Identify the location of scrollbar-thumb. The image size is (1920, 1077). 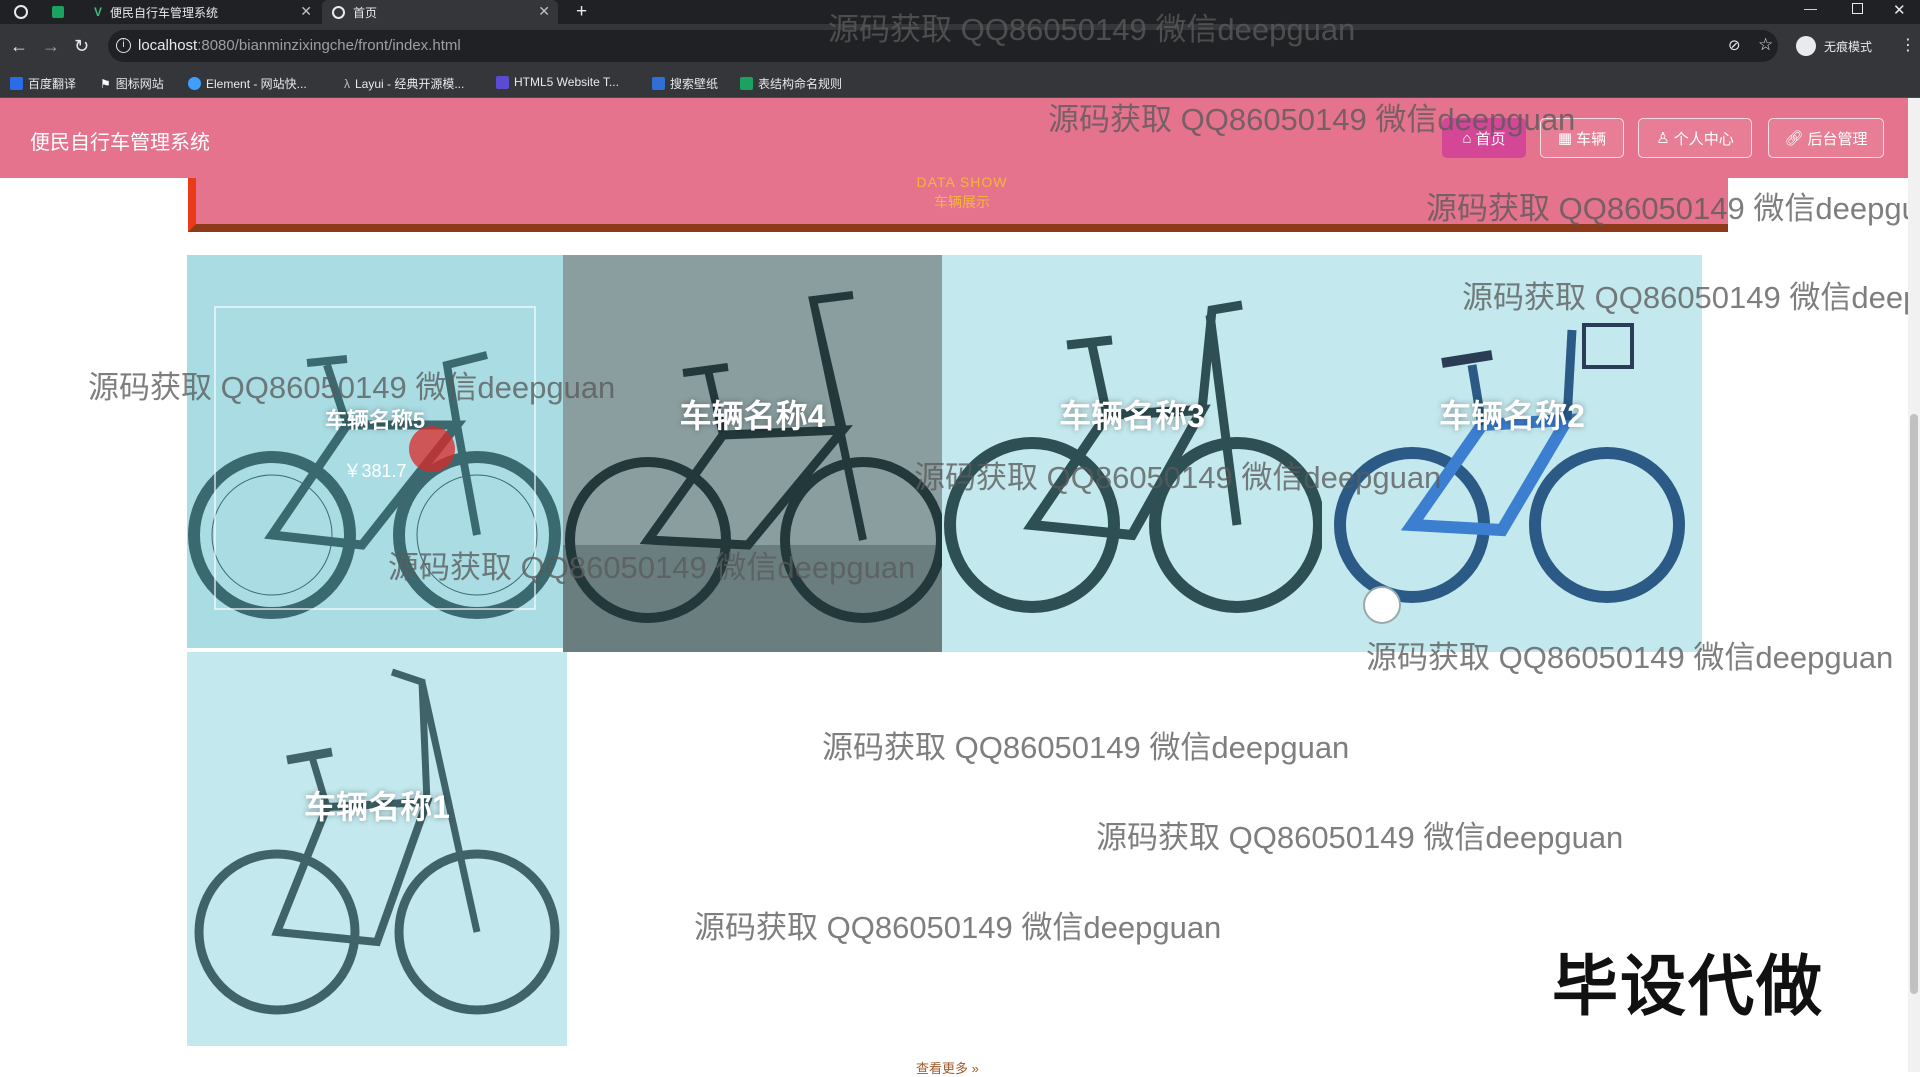
(1914, 704).